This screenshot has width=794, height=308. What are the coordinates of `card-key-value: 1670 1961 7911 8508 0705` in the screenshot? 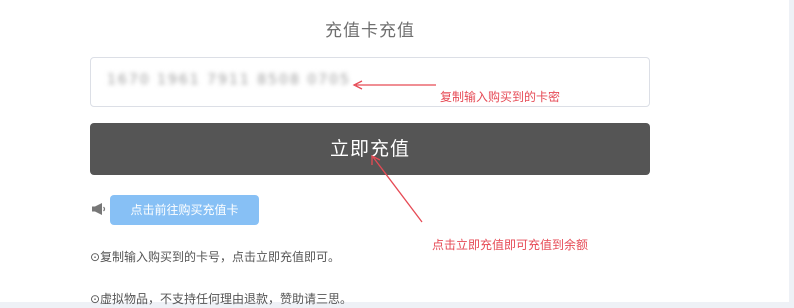 It's located at (229, 80).